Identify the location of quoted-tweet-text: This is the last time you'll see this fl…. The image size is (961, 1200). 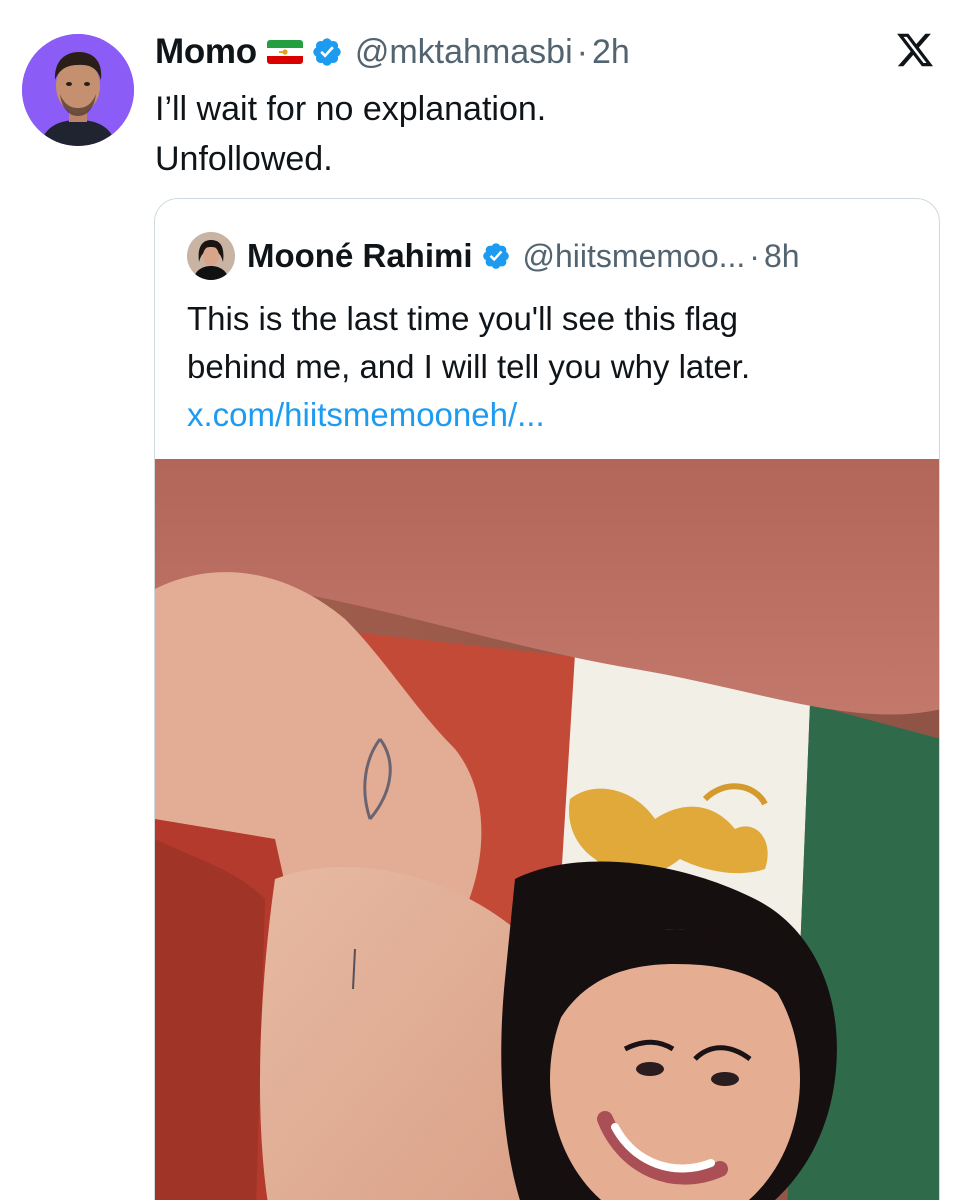
(547, 367).